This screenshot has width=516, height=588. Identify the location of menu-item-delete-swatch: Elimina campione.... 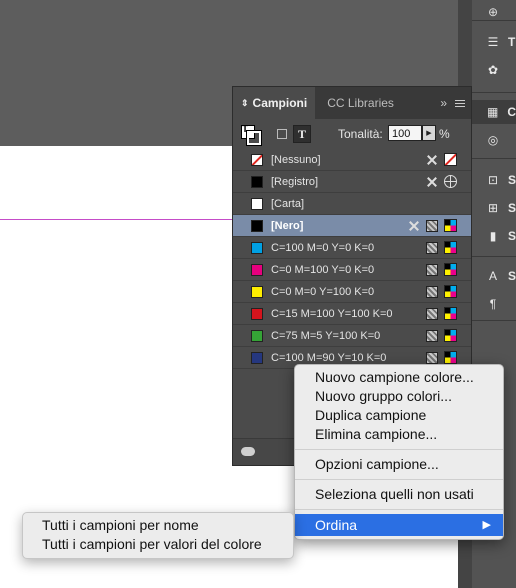
(399, 434).